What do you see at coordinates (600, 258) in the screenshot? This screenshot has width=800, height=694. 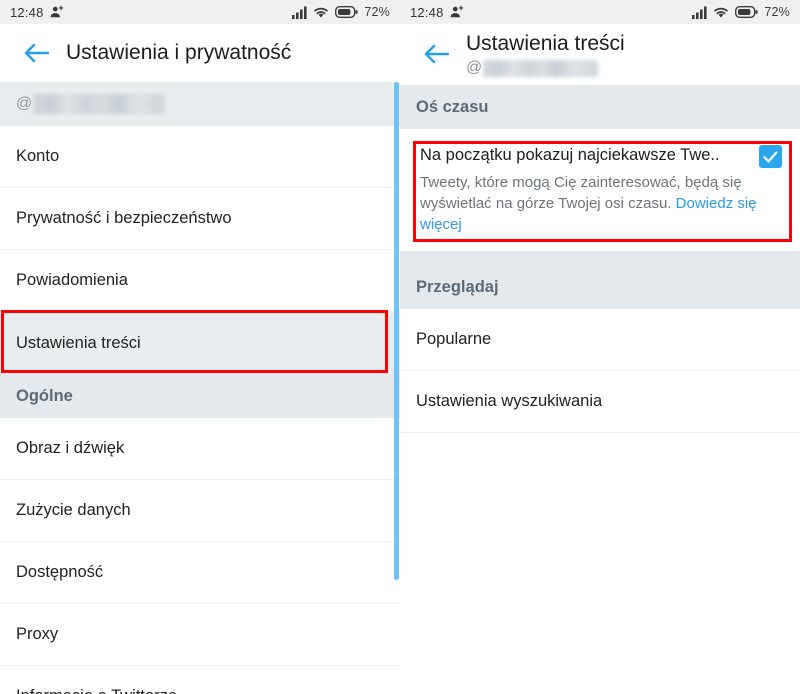 I see `section-gap` at bounding box center [600, 258].